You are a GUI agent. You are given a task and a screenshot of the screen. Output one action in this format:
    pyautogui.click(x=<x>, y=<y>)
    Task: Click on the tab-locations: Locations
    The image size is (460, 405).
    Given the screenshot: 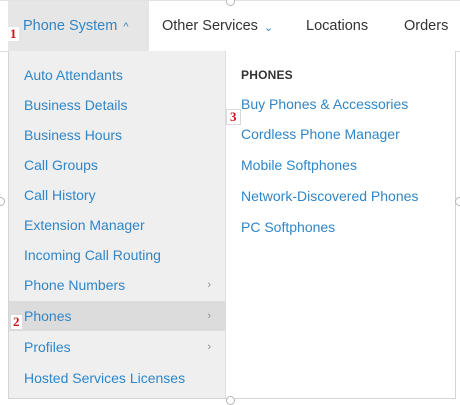 What is the action you would take?
    pyautogui.click(x=337, y=26)
    